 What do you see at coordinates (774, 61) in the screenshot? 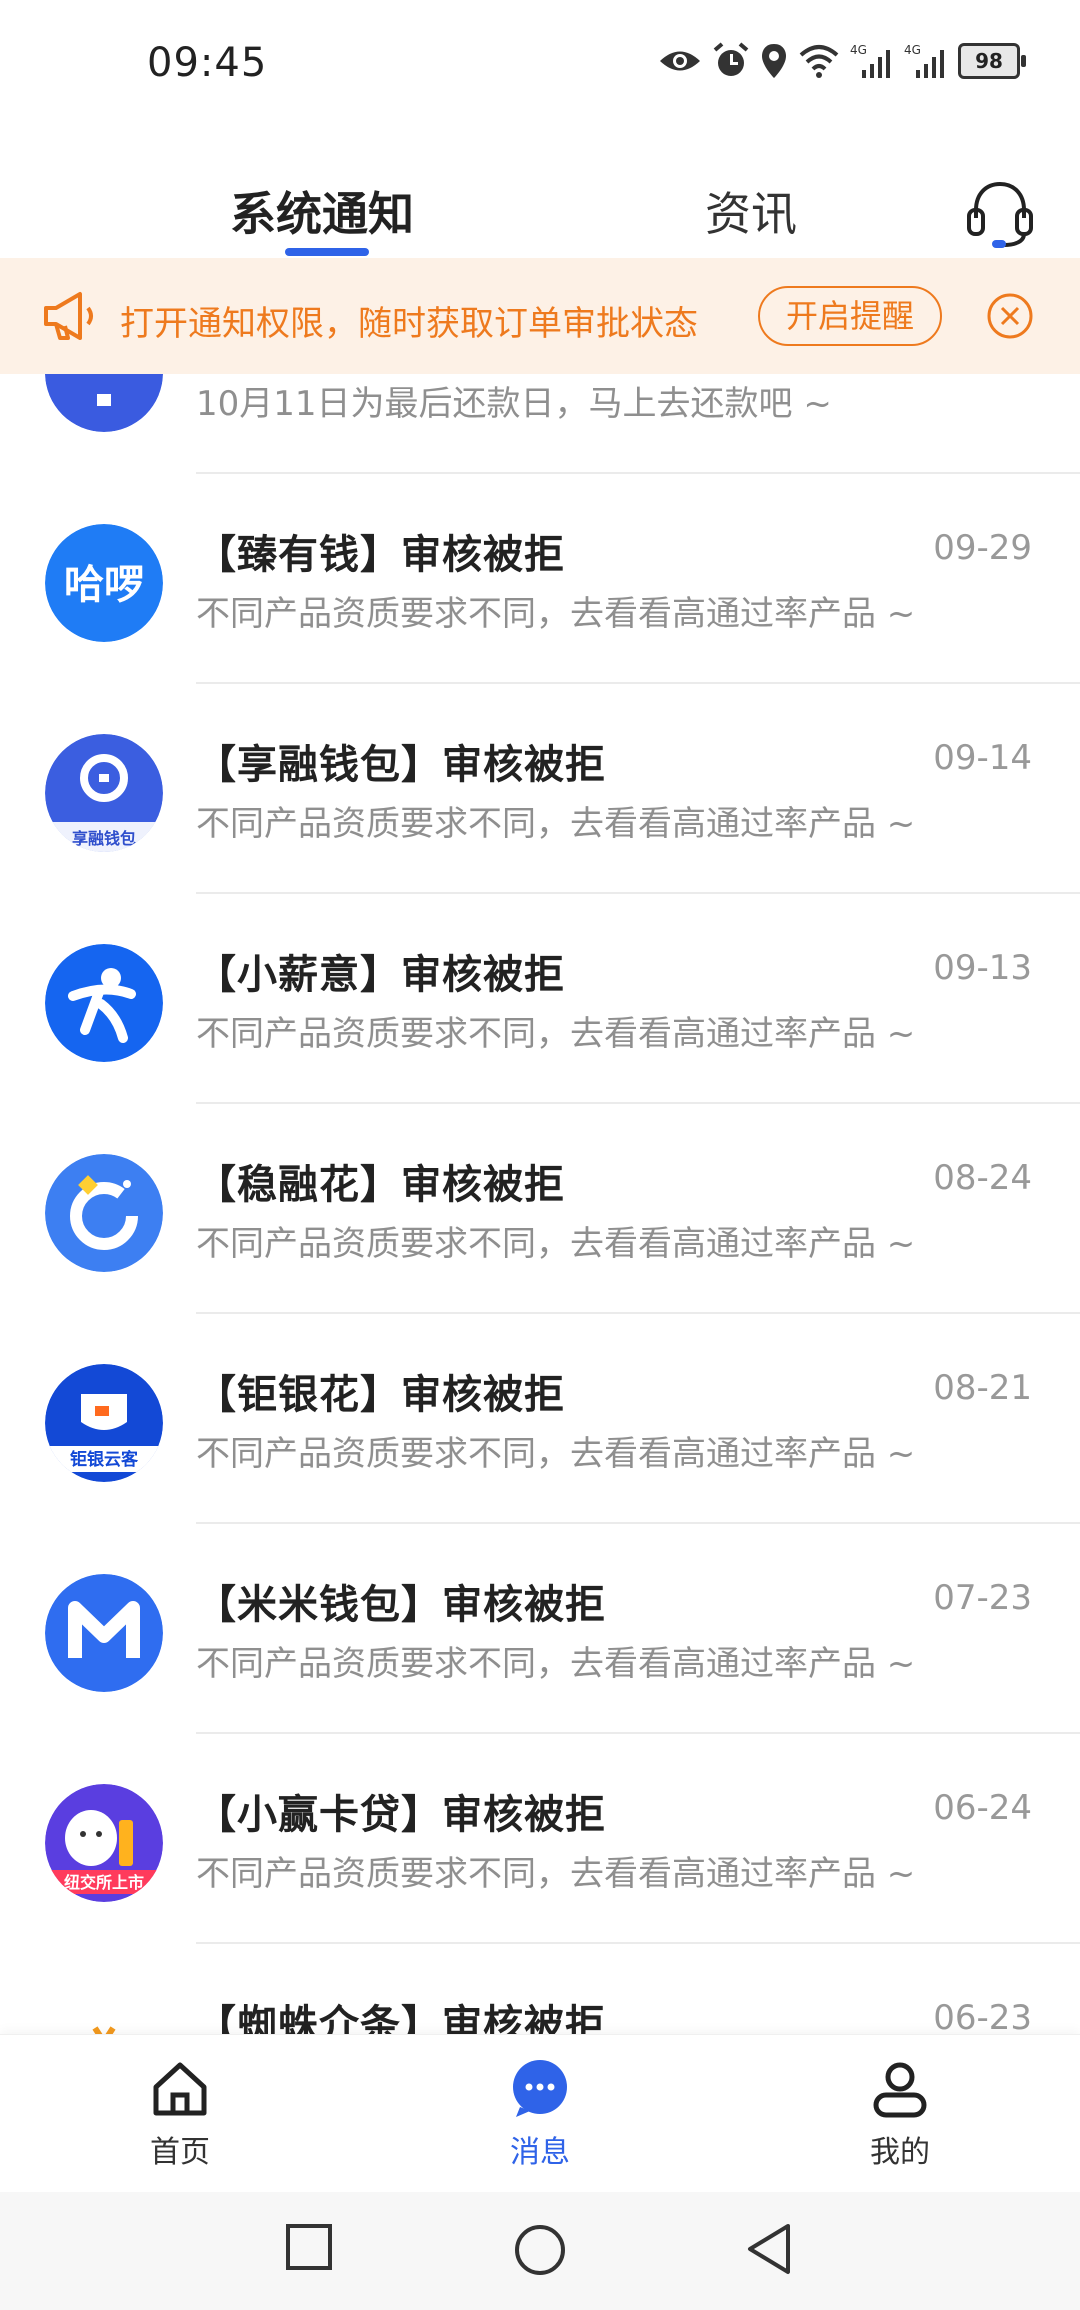
I see `location-icon` at bounding box center [774, 61].